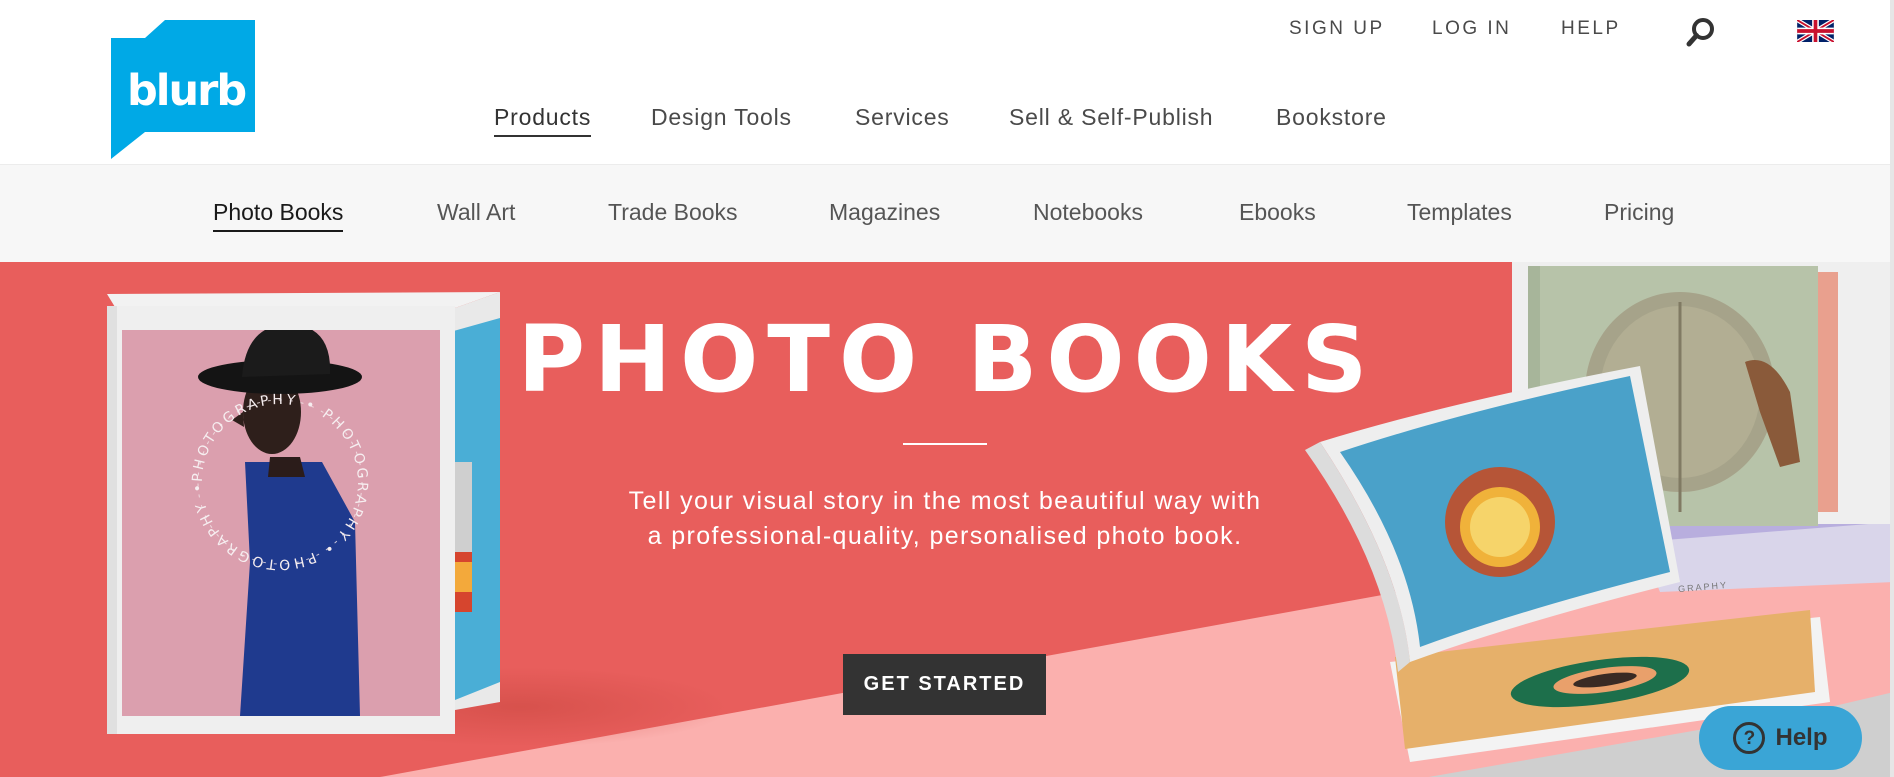  I want to click on nav-sell-self-publish: Sell & Self-Publish, so click(1111, 117).